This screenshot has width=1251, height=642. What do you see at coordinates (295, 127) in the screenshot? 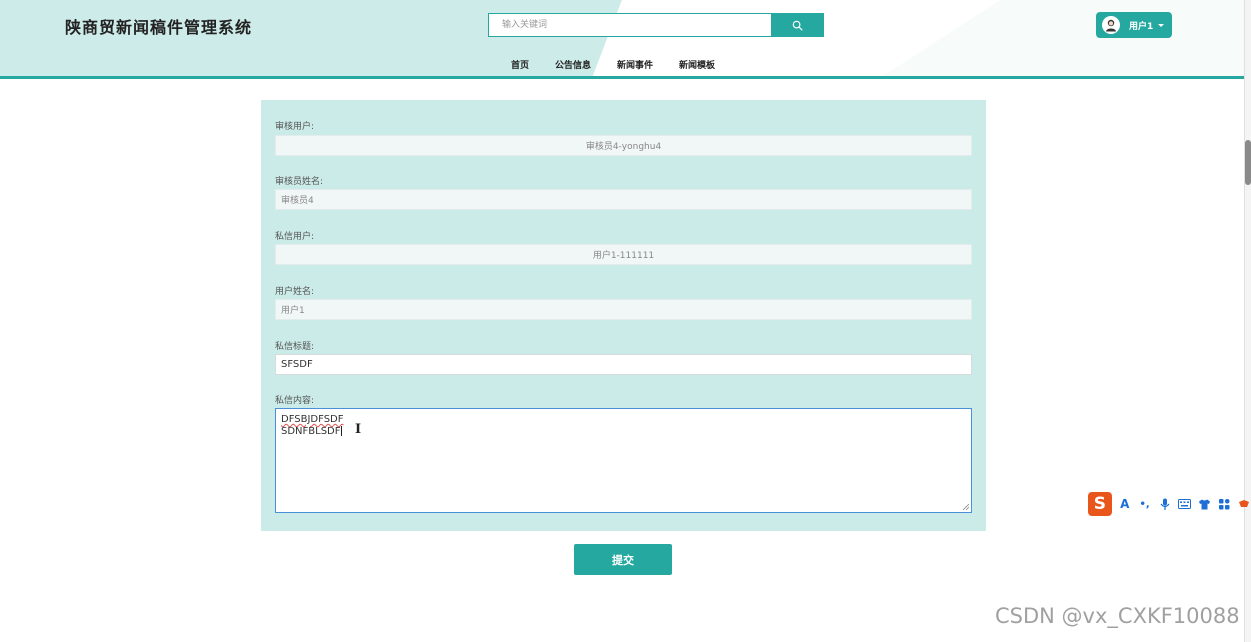
I see `reviewer-user-label: 审核用户:` at bounding box center [295, 127].